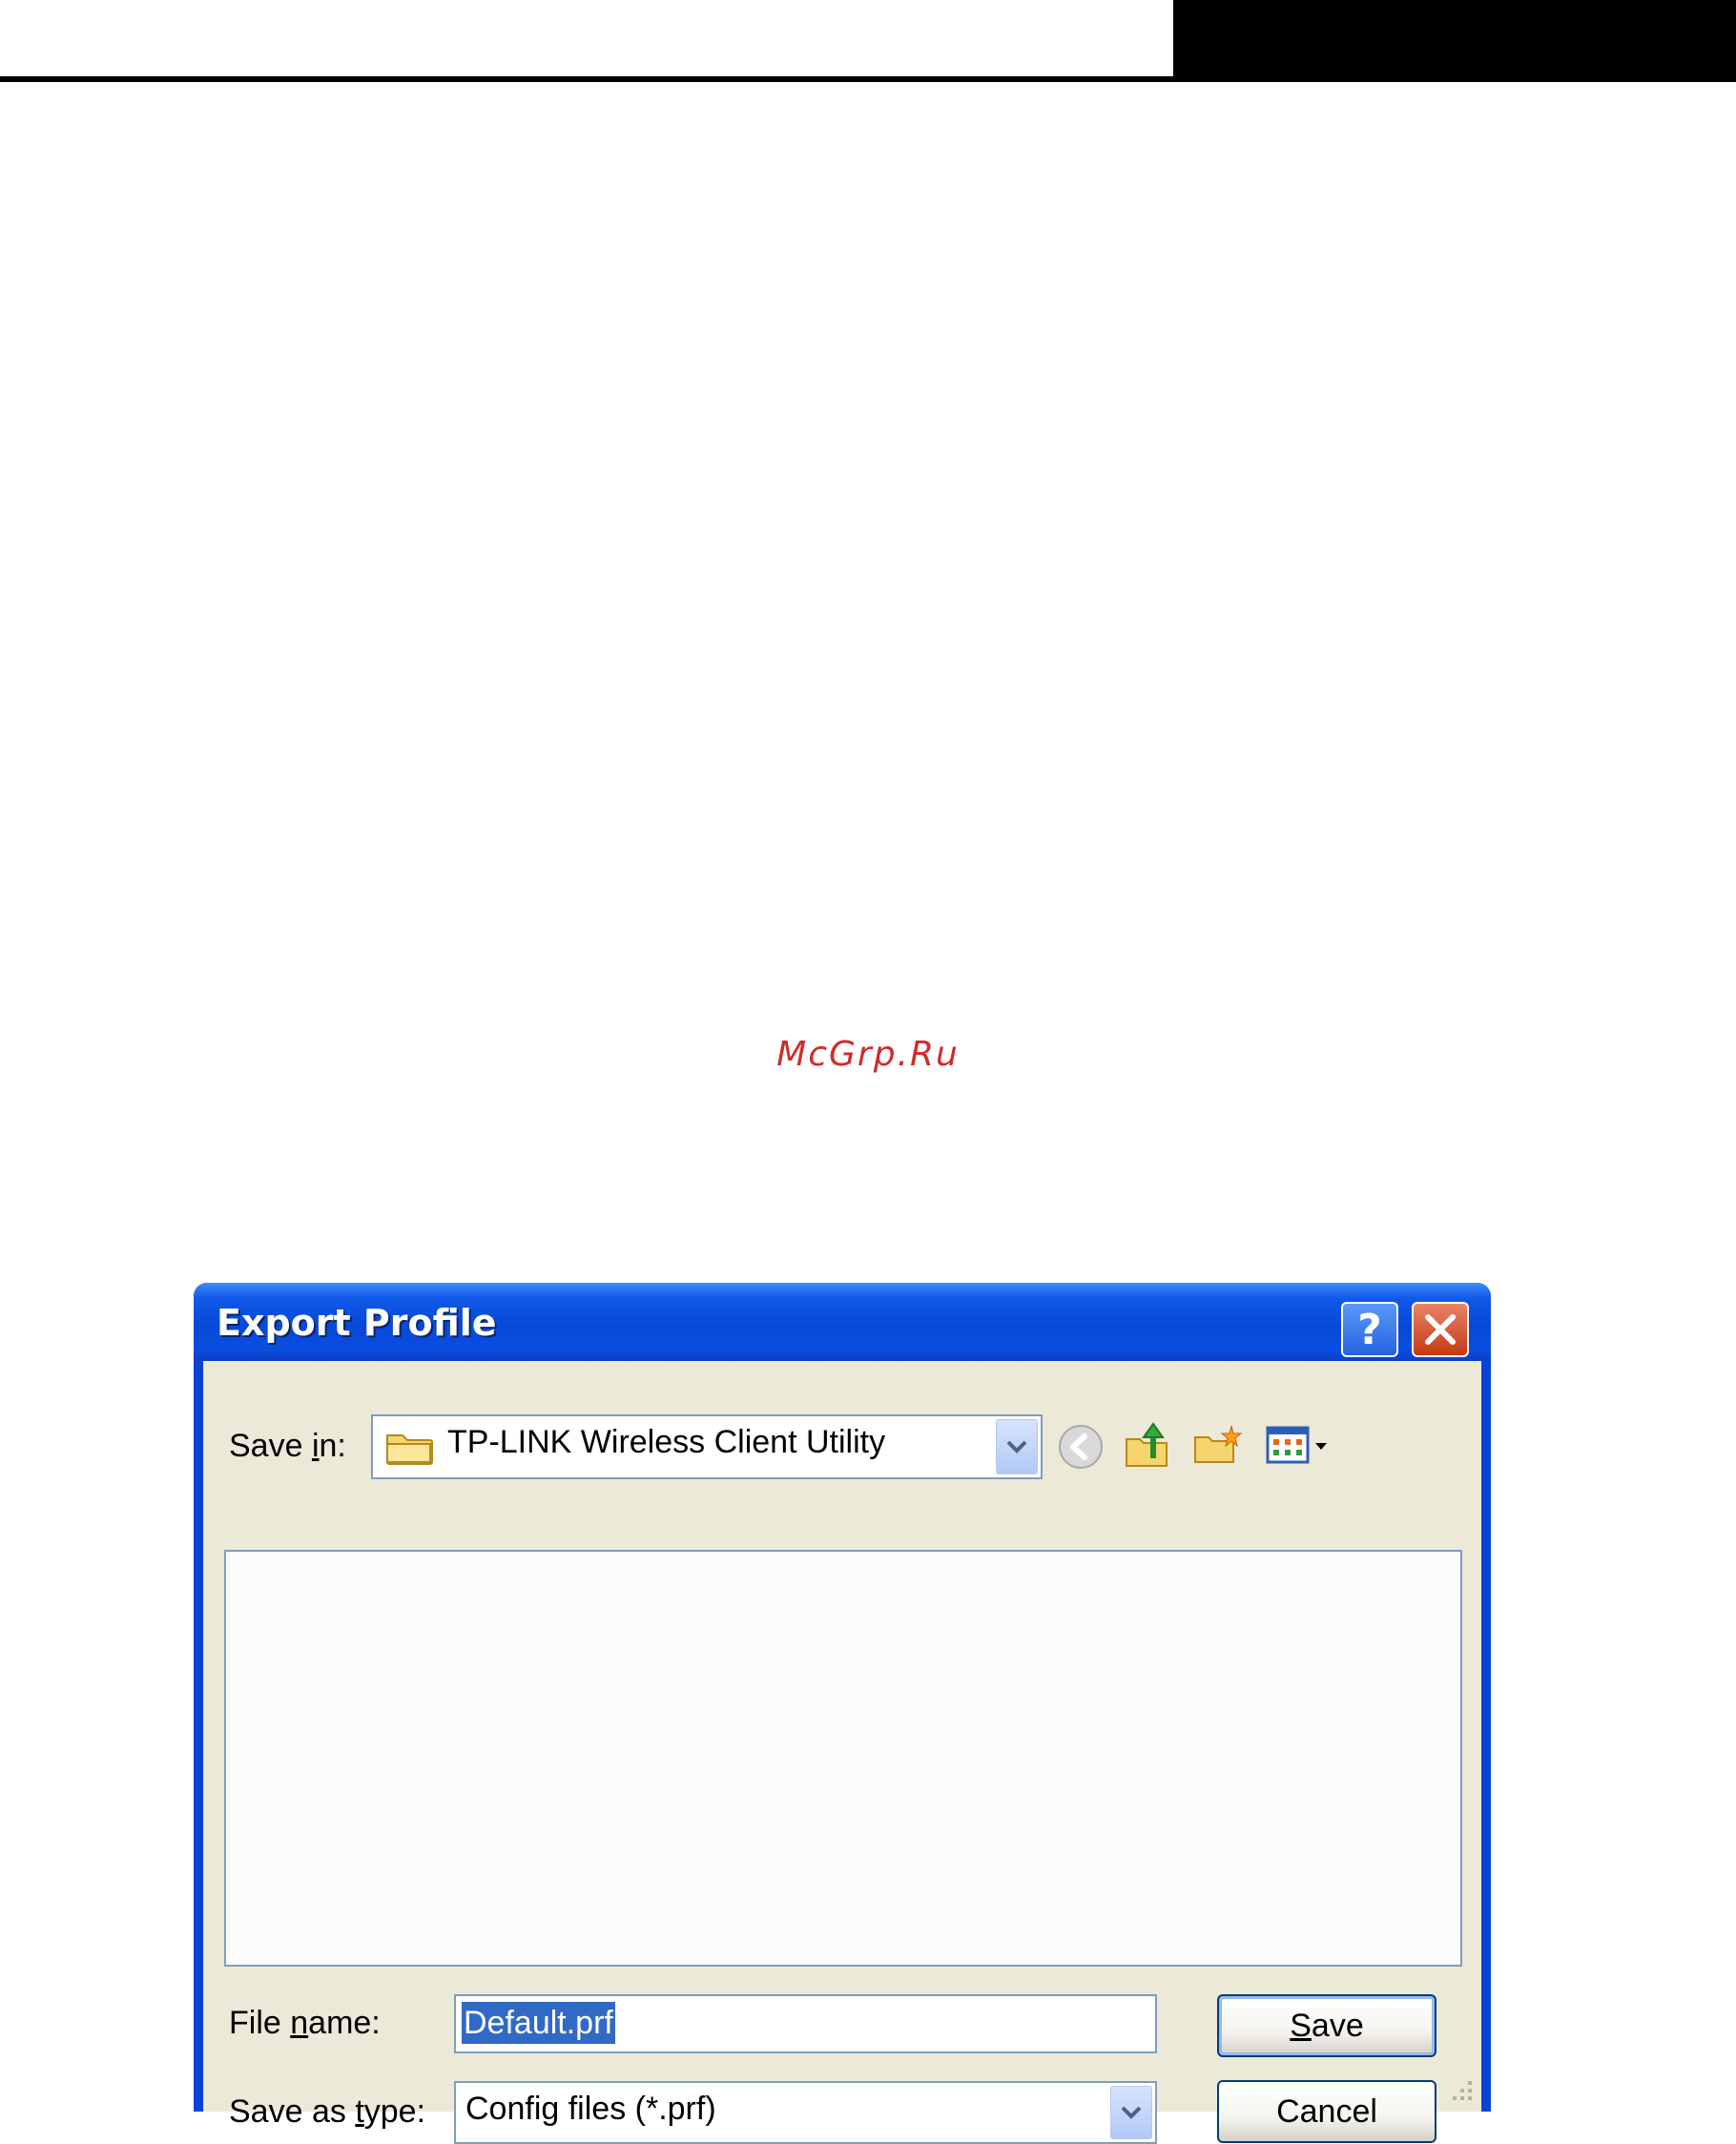  Describe the element at coordinates (1461, 2091) in the screenshot. I see `resize-grip-icon` at that location.